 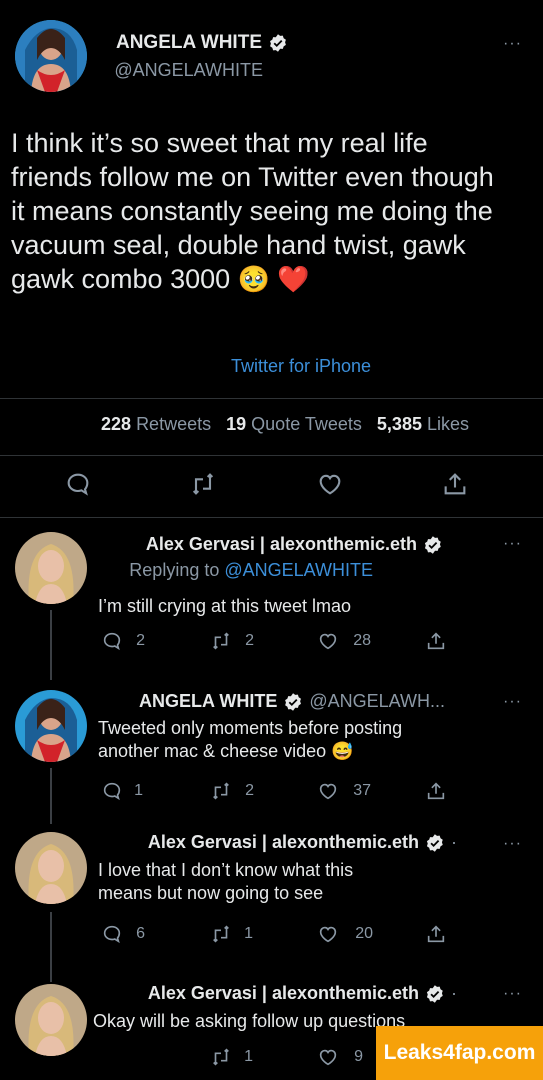 What do you see at coordinates (362, 640) in the screenshot?
I see `like-count: 28` at bounding box center [362, 640].